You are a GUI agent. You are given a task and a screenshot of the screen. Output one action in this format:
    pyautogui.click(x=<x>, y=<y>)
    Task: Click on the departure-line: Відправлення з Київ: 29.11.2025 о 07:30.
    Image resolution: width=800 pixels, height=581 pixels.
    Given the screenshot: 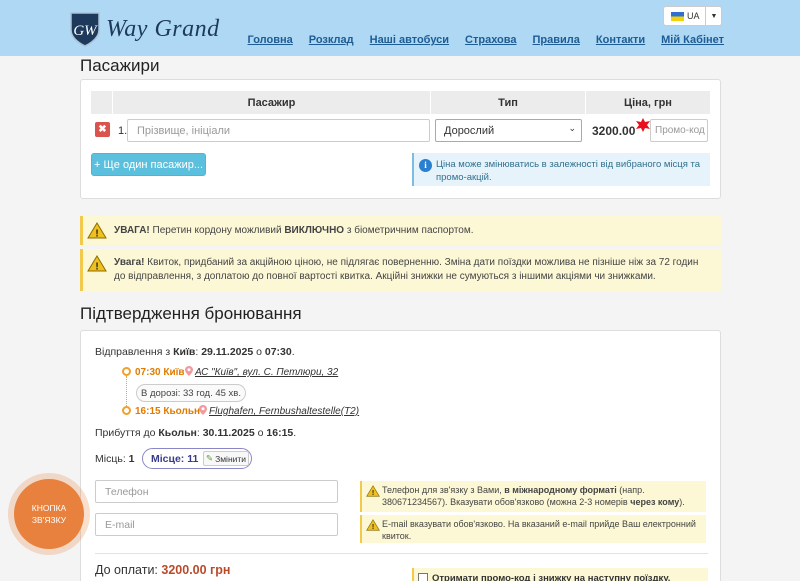 What is the action you would take?
    pyautogui.click(x=195, y=352)
    